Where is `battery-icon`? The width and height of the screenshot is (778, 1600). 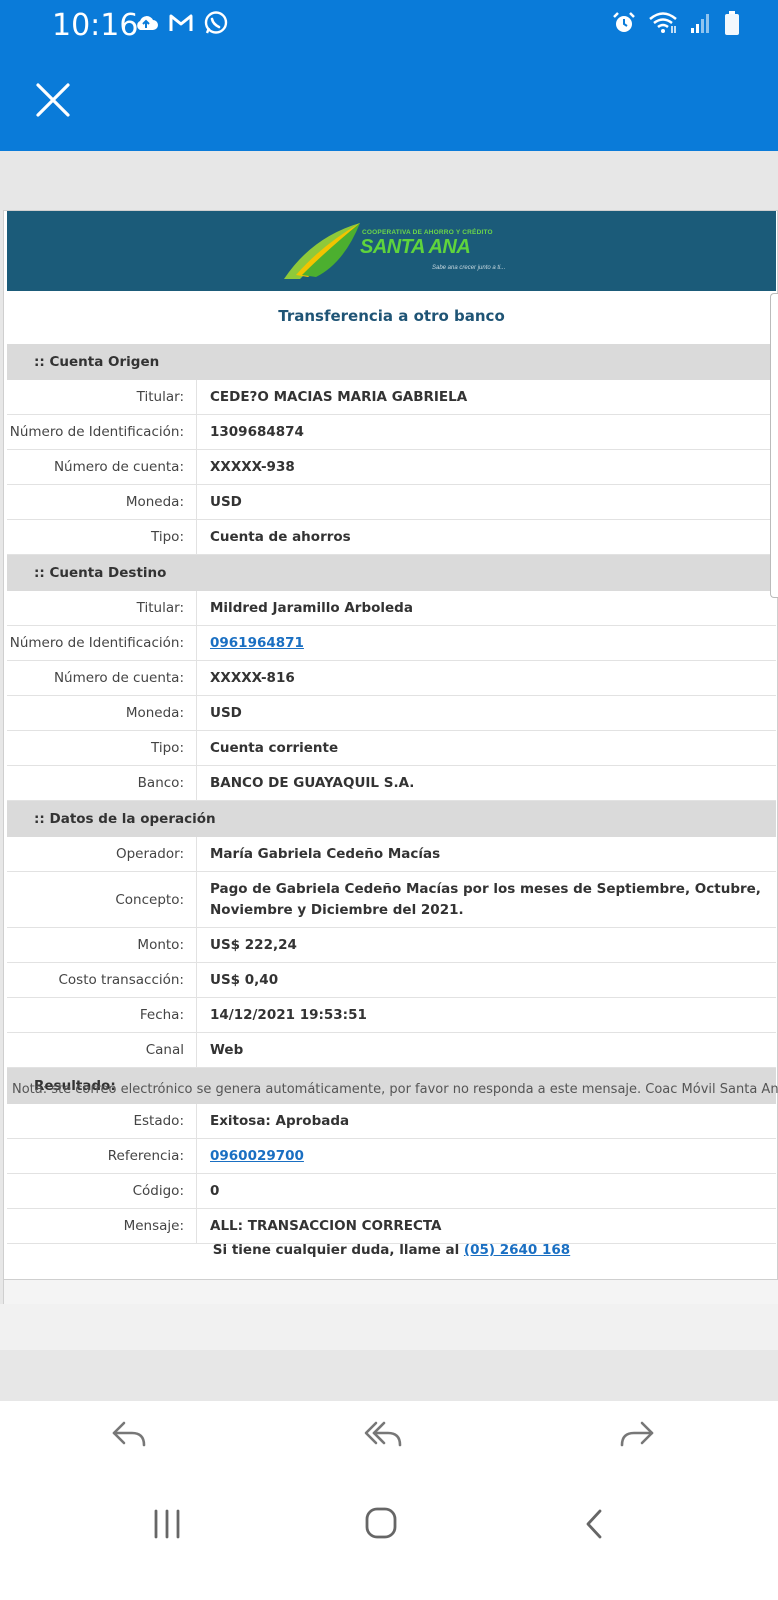
battery-icon is located at coordinates (732, 23).